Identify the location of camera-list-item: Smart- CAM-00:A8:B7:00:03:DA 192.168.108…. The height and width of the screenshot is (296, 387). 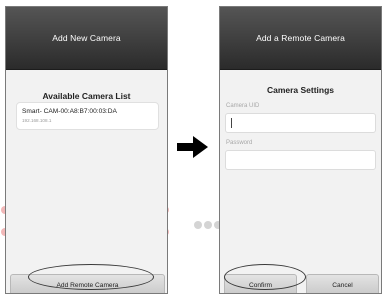
(87, 116).